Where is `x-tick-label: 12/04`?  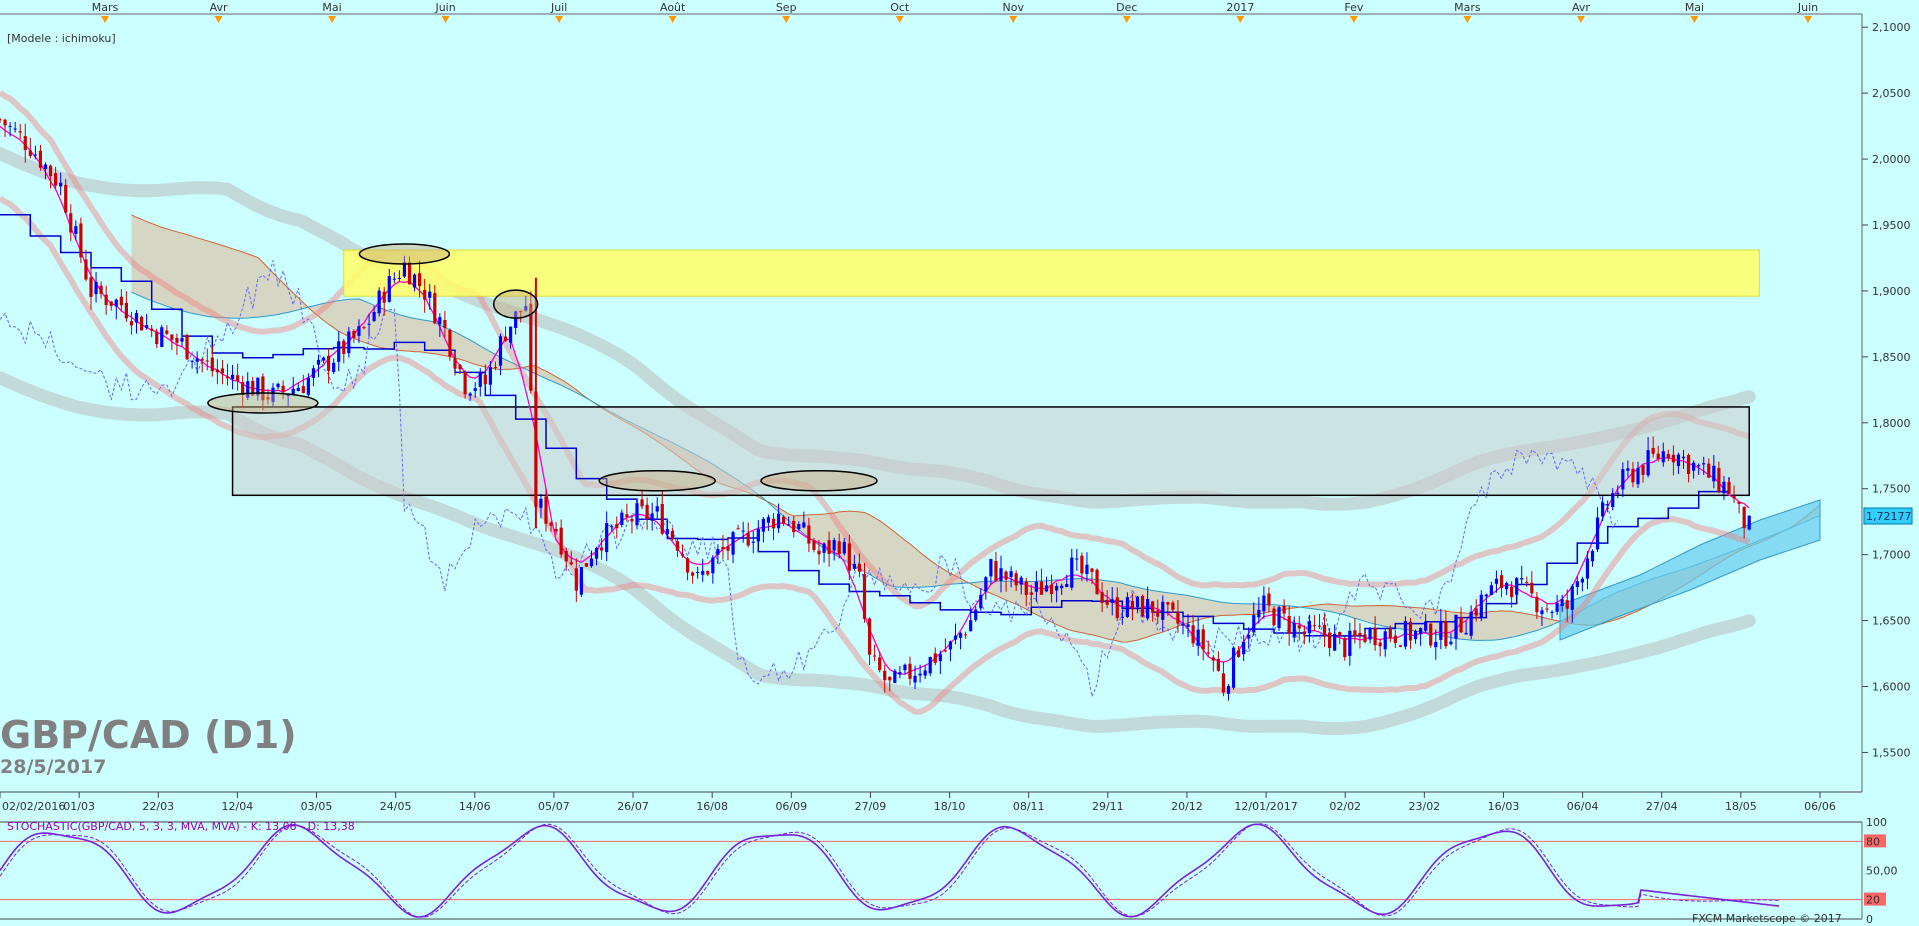 x-tick-label: 12/04 is located at coordinates (238, 806).